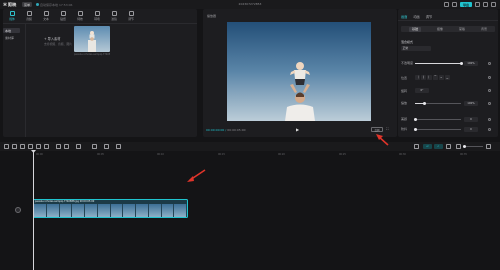 This screenshot has width=500, height=270. What do you see at coordinates (298, 129) in the screenshot?
I see `play-button: ▶` at bounding box center [298, 129].